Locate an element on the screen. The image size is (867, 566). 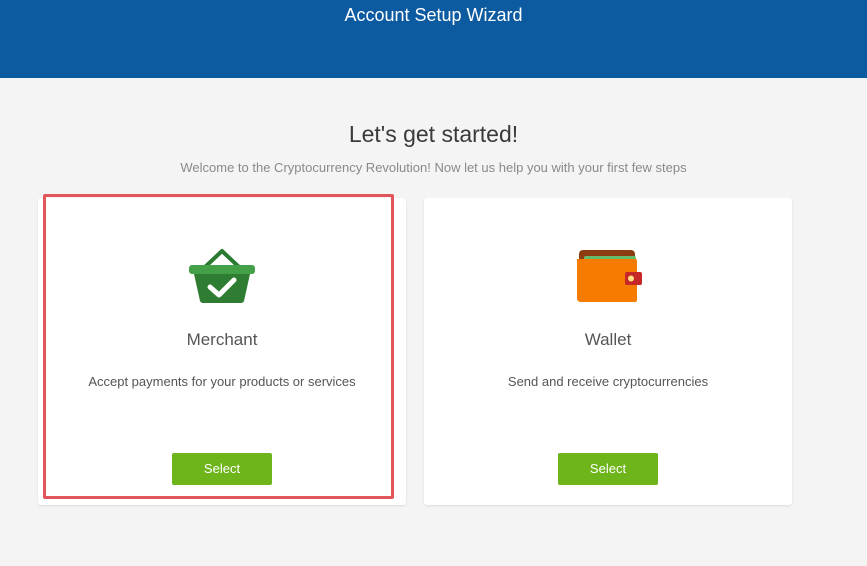
wallet-icon is located at coordinates (609, 276).